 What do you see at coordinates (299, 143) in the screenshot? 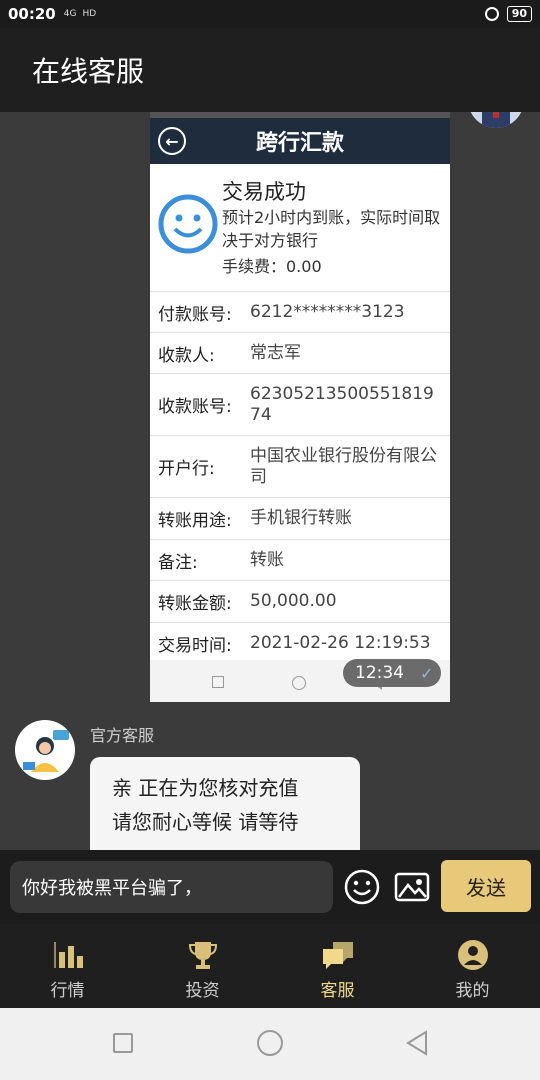
I see `screenshot-title: 跨行汇款` at bounding box center [299, 143].